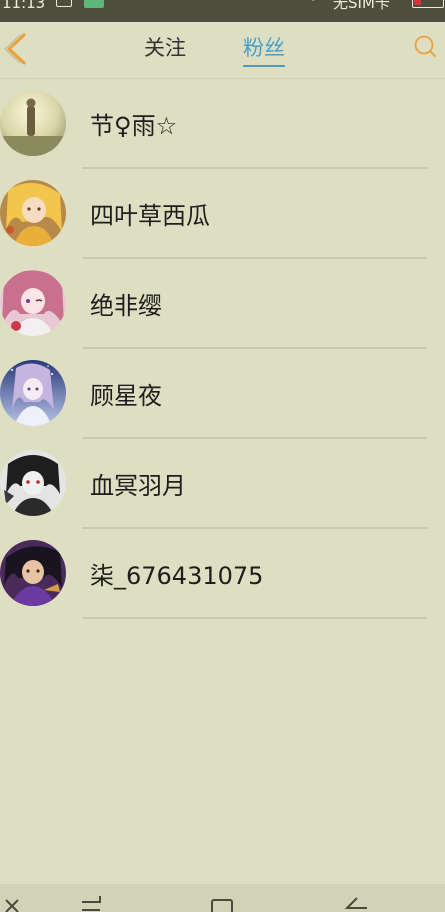 The image size is (445, 912). I want to click on list-item: 顾星夜, so click(222, 393).